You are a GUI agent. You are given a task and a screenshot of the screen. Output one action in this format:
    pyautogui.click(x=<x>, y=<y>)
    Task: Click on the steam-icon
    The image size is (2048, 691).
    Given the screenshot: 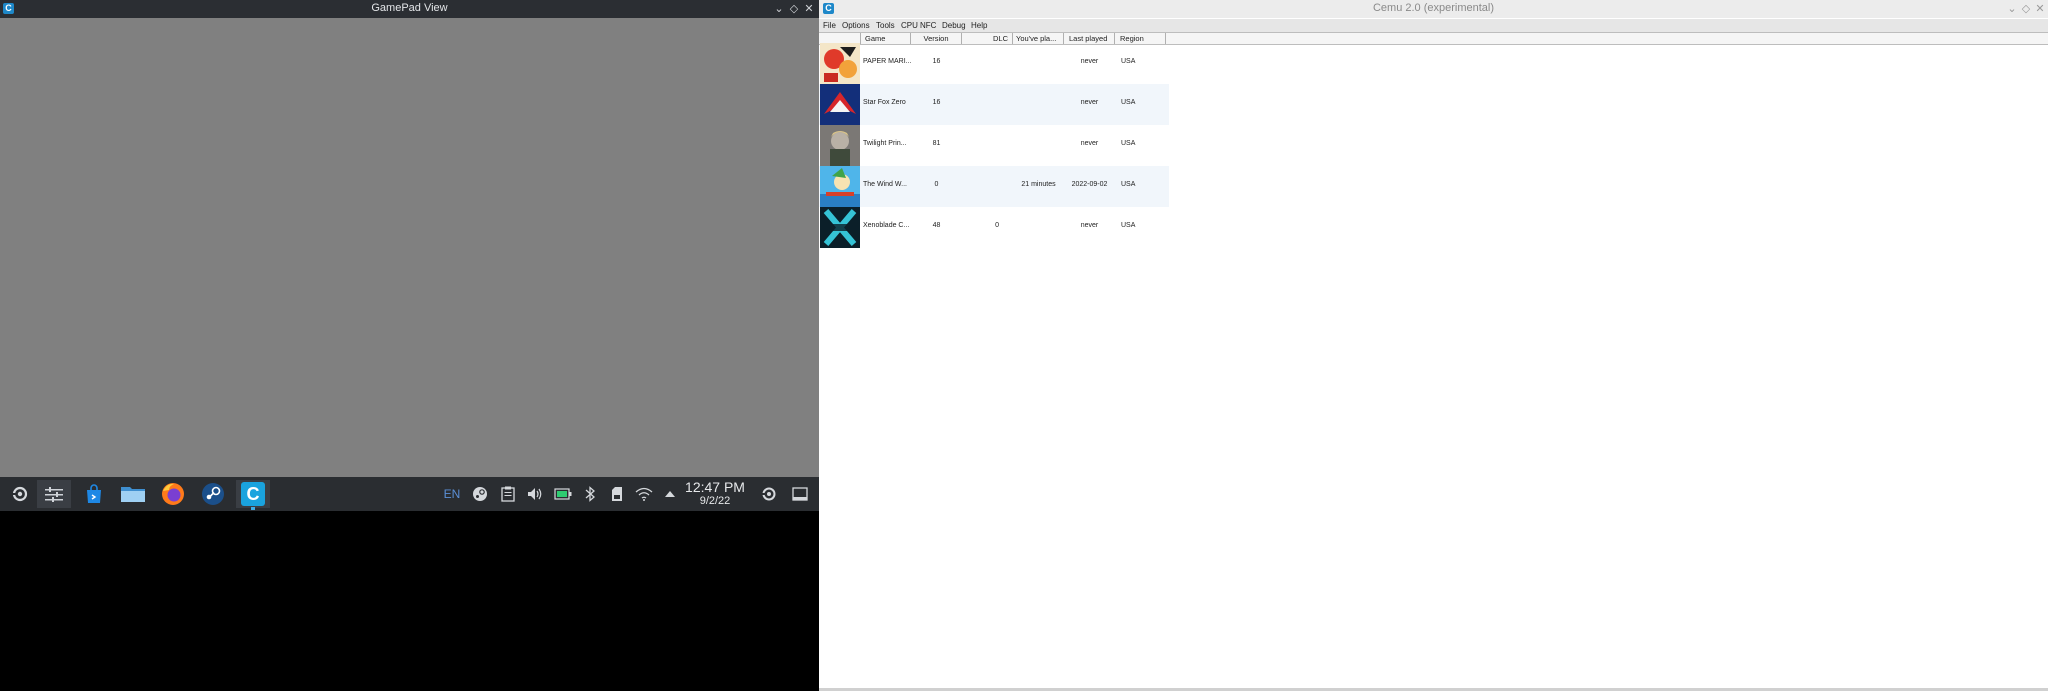 What is the action you would take?
    pyautogui.click(x=213, y=494)
    